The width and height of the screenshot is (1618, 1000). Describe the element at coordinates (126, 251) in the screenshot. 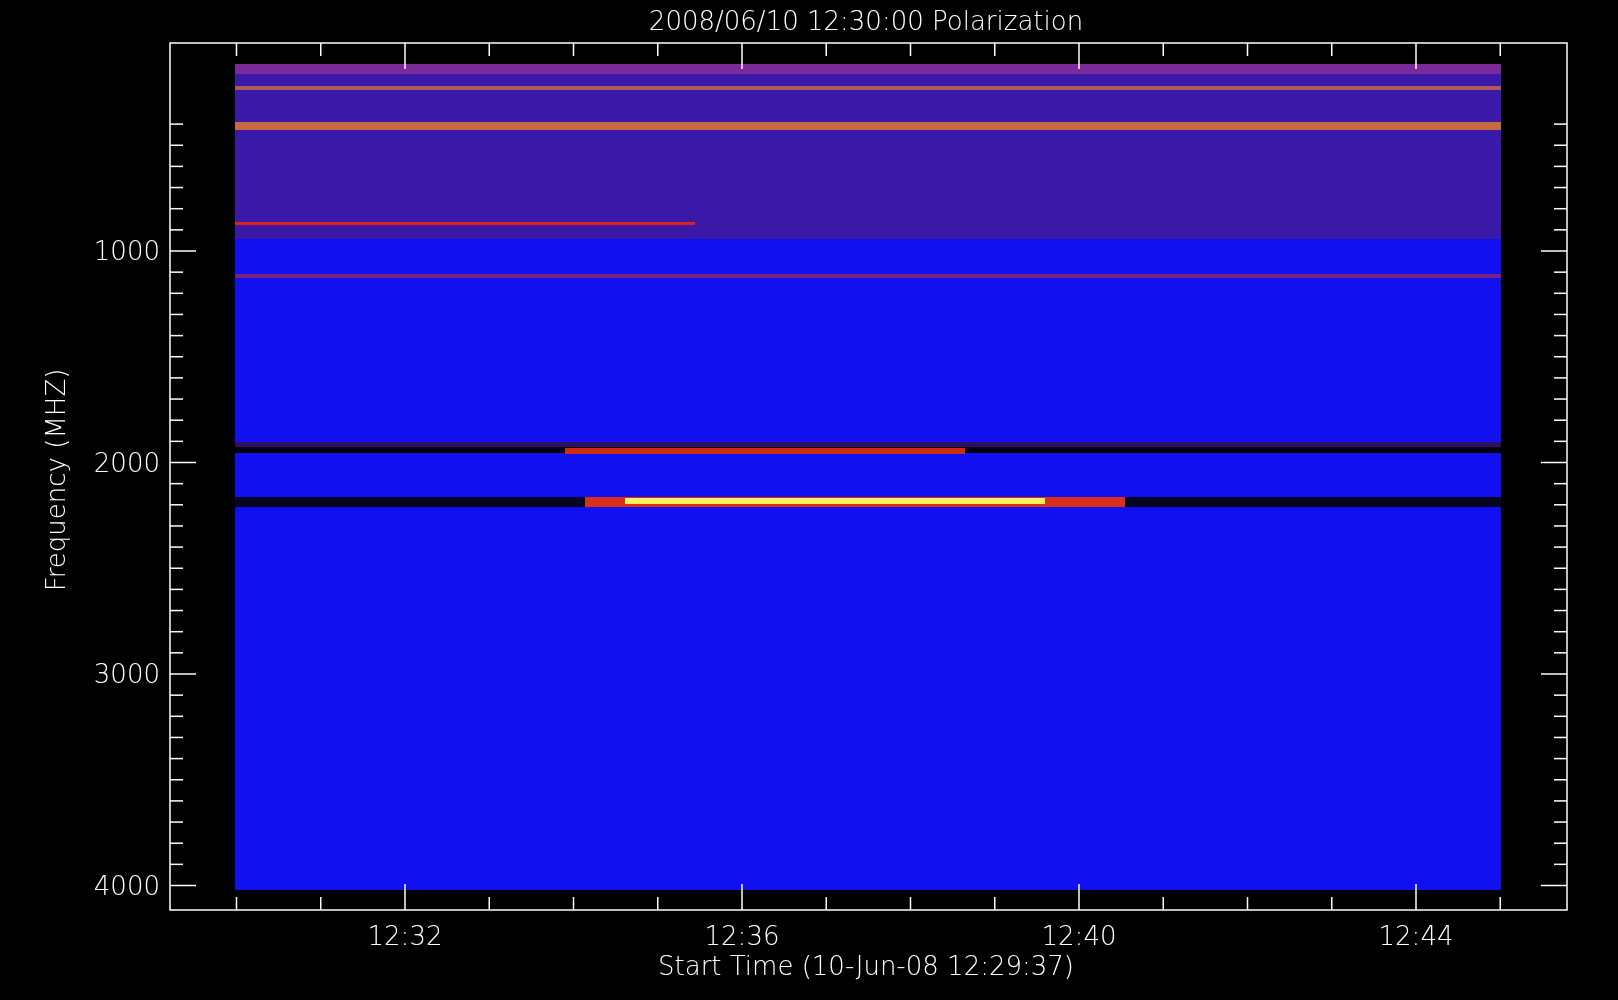

I see `tick-label: 1000` at that location.